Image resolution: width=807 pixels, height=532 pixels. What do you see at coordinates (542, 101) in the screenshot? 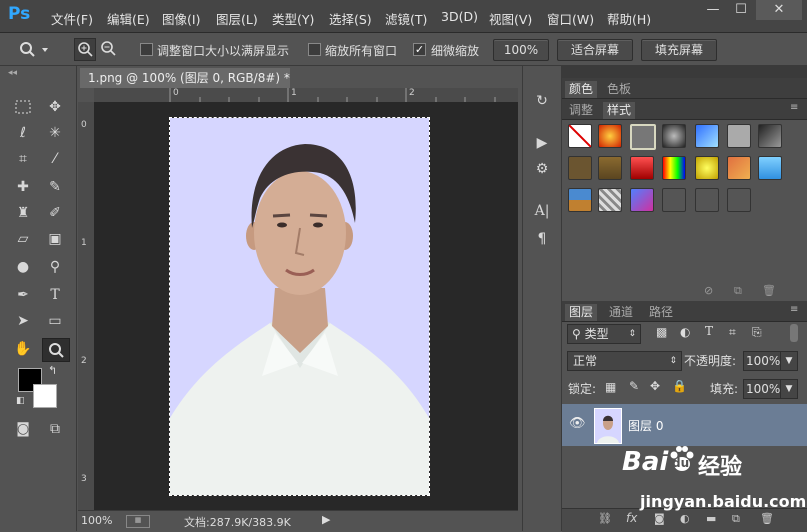
I see `history-icon: ↻` at bounding box center [542, 101].